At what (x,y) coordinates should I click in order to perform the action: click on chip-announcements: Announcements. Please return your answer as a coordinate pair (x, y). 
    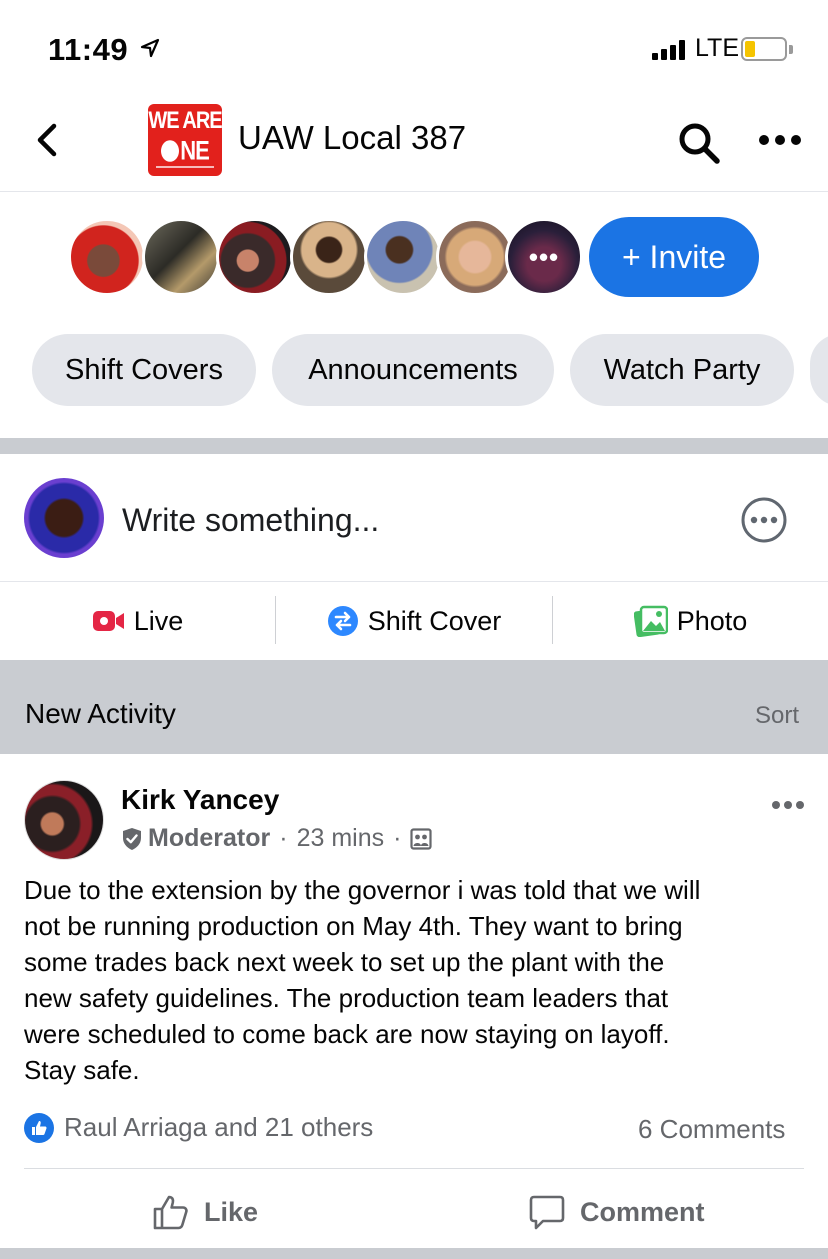
    Looking at the image, I should click on (413, 370).